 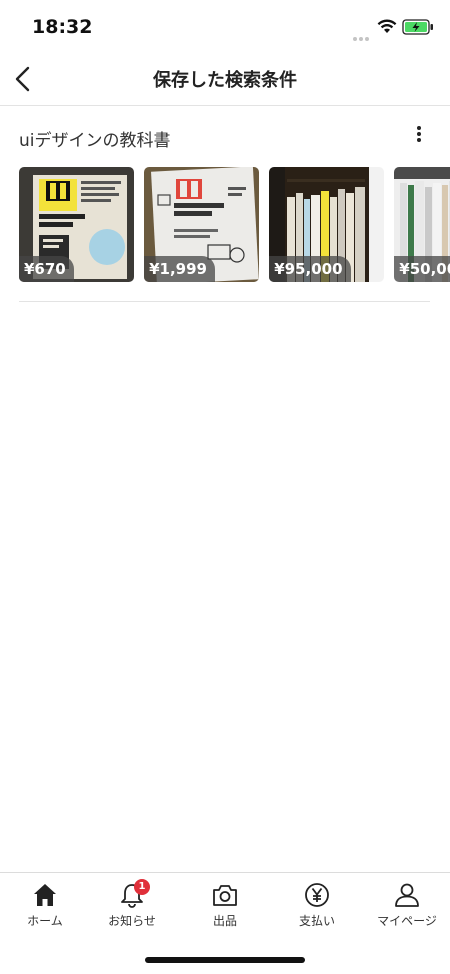 What do you see at coordinates (179, 269) in the screenshot?
I see `item-price: ¥1,999` at bounding box center [179, 269].